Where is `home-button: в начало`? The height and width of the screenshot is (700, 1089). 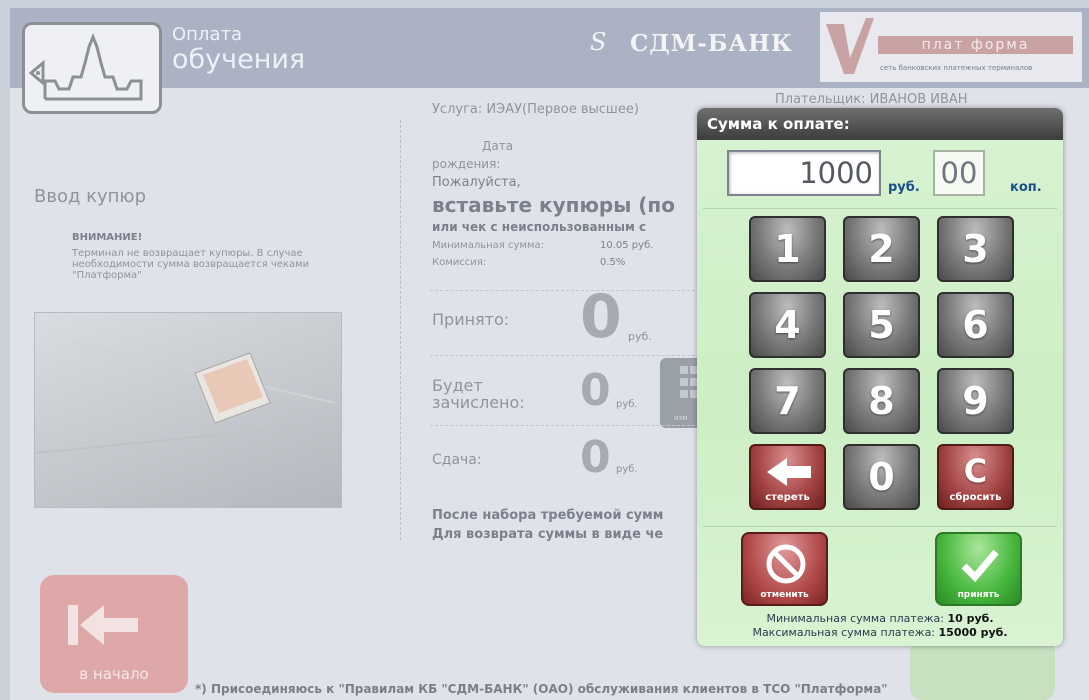 home-button: в начало is located at coordinates (114, 634).